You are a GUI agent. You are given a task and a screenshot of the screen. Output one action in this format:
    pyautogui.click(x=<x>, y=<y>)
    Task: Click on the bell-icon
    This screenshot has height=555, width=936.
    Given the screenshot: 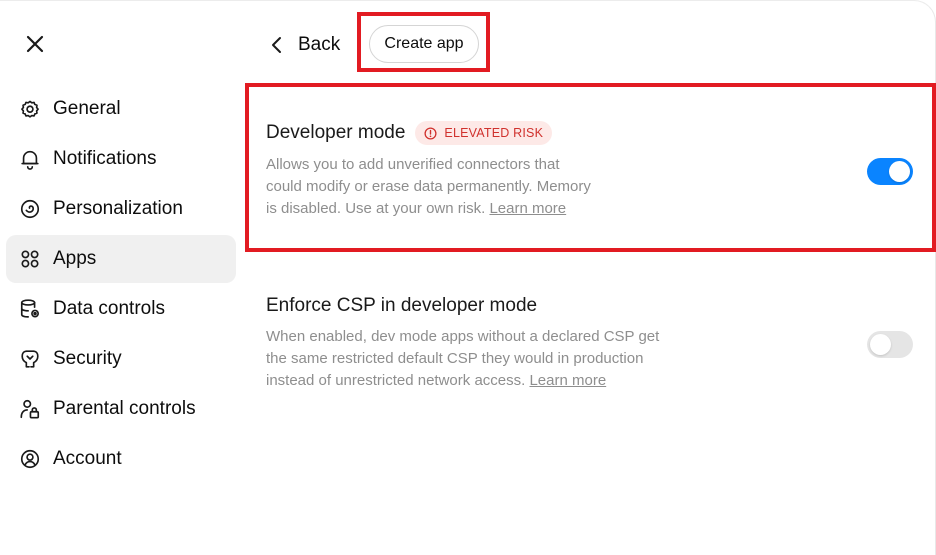 What is the action you would take?
    pyautogui.click(x=30, y=159)
    